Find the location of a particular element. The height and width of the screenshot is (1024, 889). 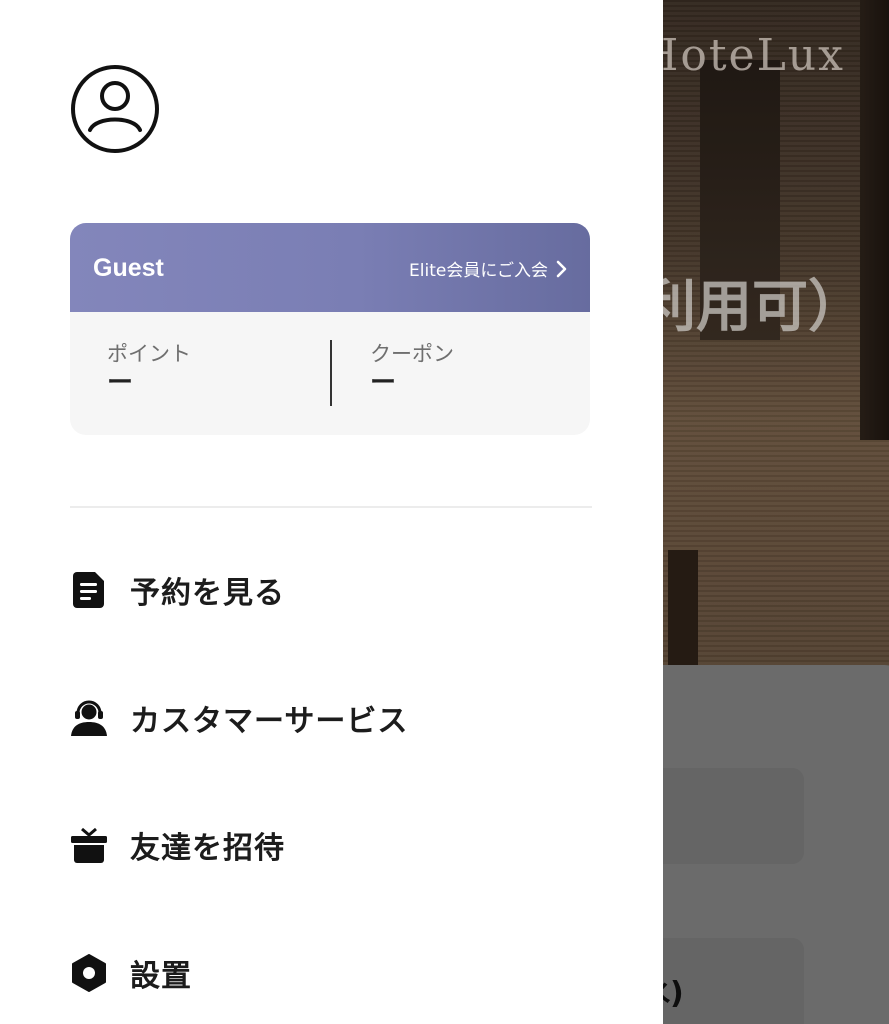

elite-signup-label: Elite会員にご入会 is located at coordinates (478, 271).